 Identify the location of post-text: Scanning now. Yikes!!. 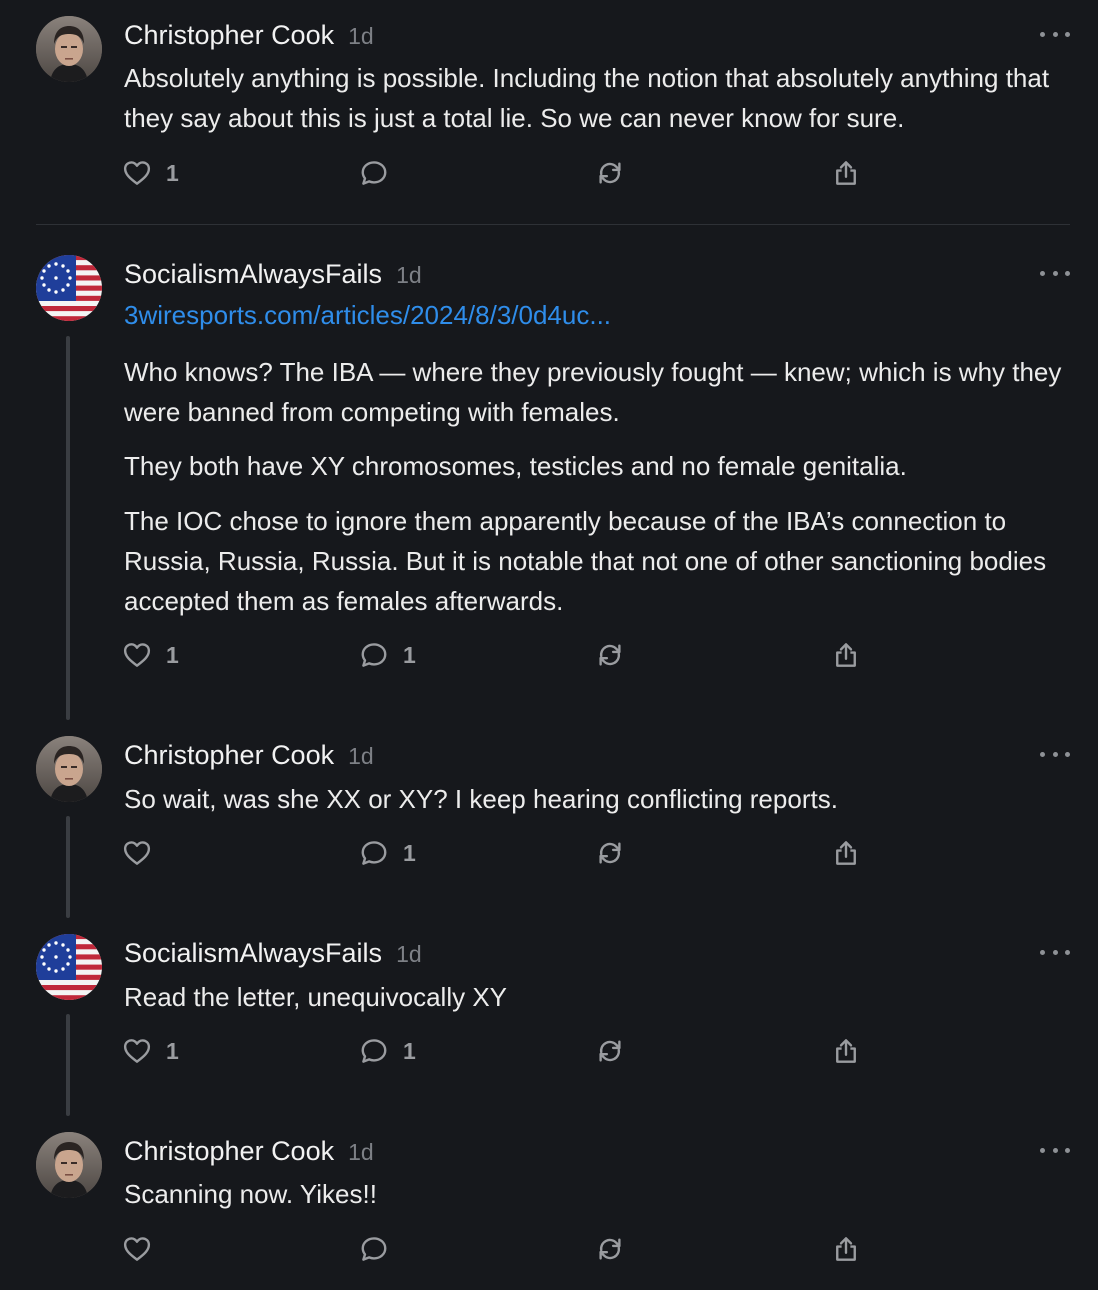
(250, 1194).